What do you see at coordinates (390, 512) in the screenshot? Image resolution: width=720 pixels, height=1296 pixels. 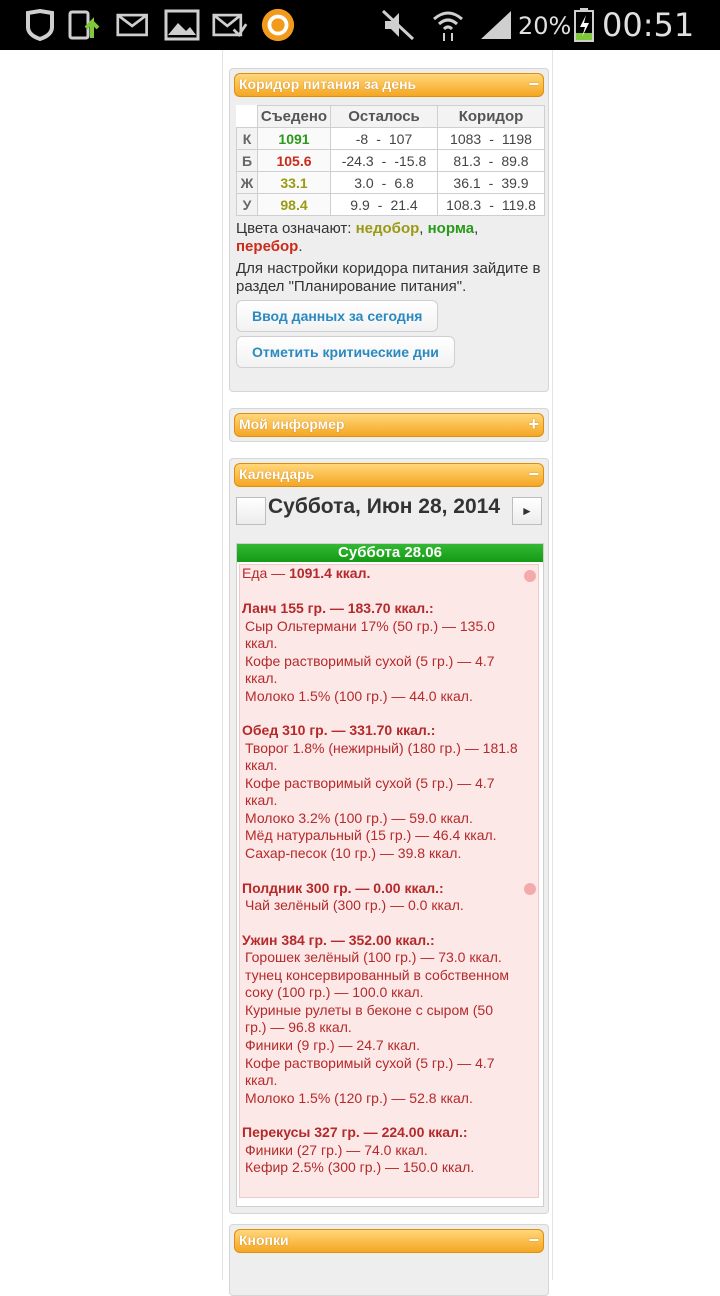 I see `calendar-nav: Суббота, Июн 28, 2014 ►` at bounding box center [390, 512].